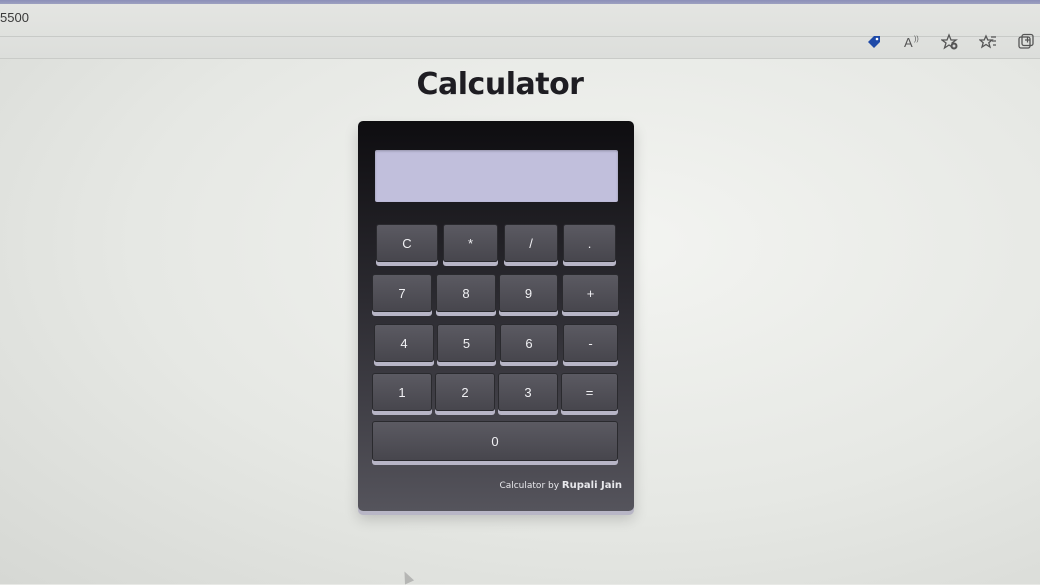 The image size is (1040, 585). I want to click on favorites-icon, so click(988, 42).